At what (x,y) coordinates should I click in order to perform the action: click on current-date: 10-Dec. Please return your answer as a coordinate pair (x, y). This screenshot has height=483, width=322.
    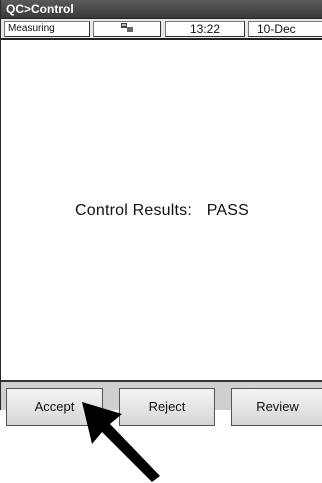
    Looking at the image, I should click on (285, 29).